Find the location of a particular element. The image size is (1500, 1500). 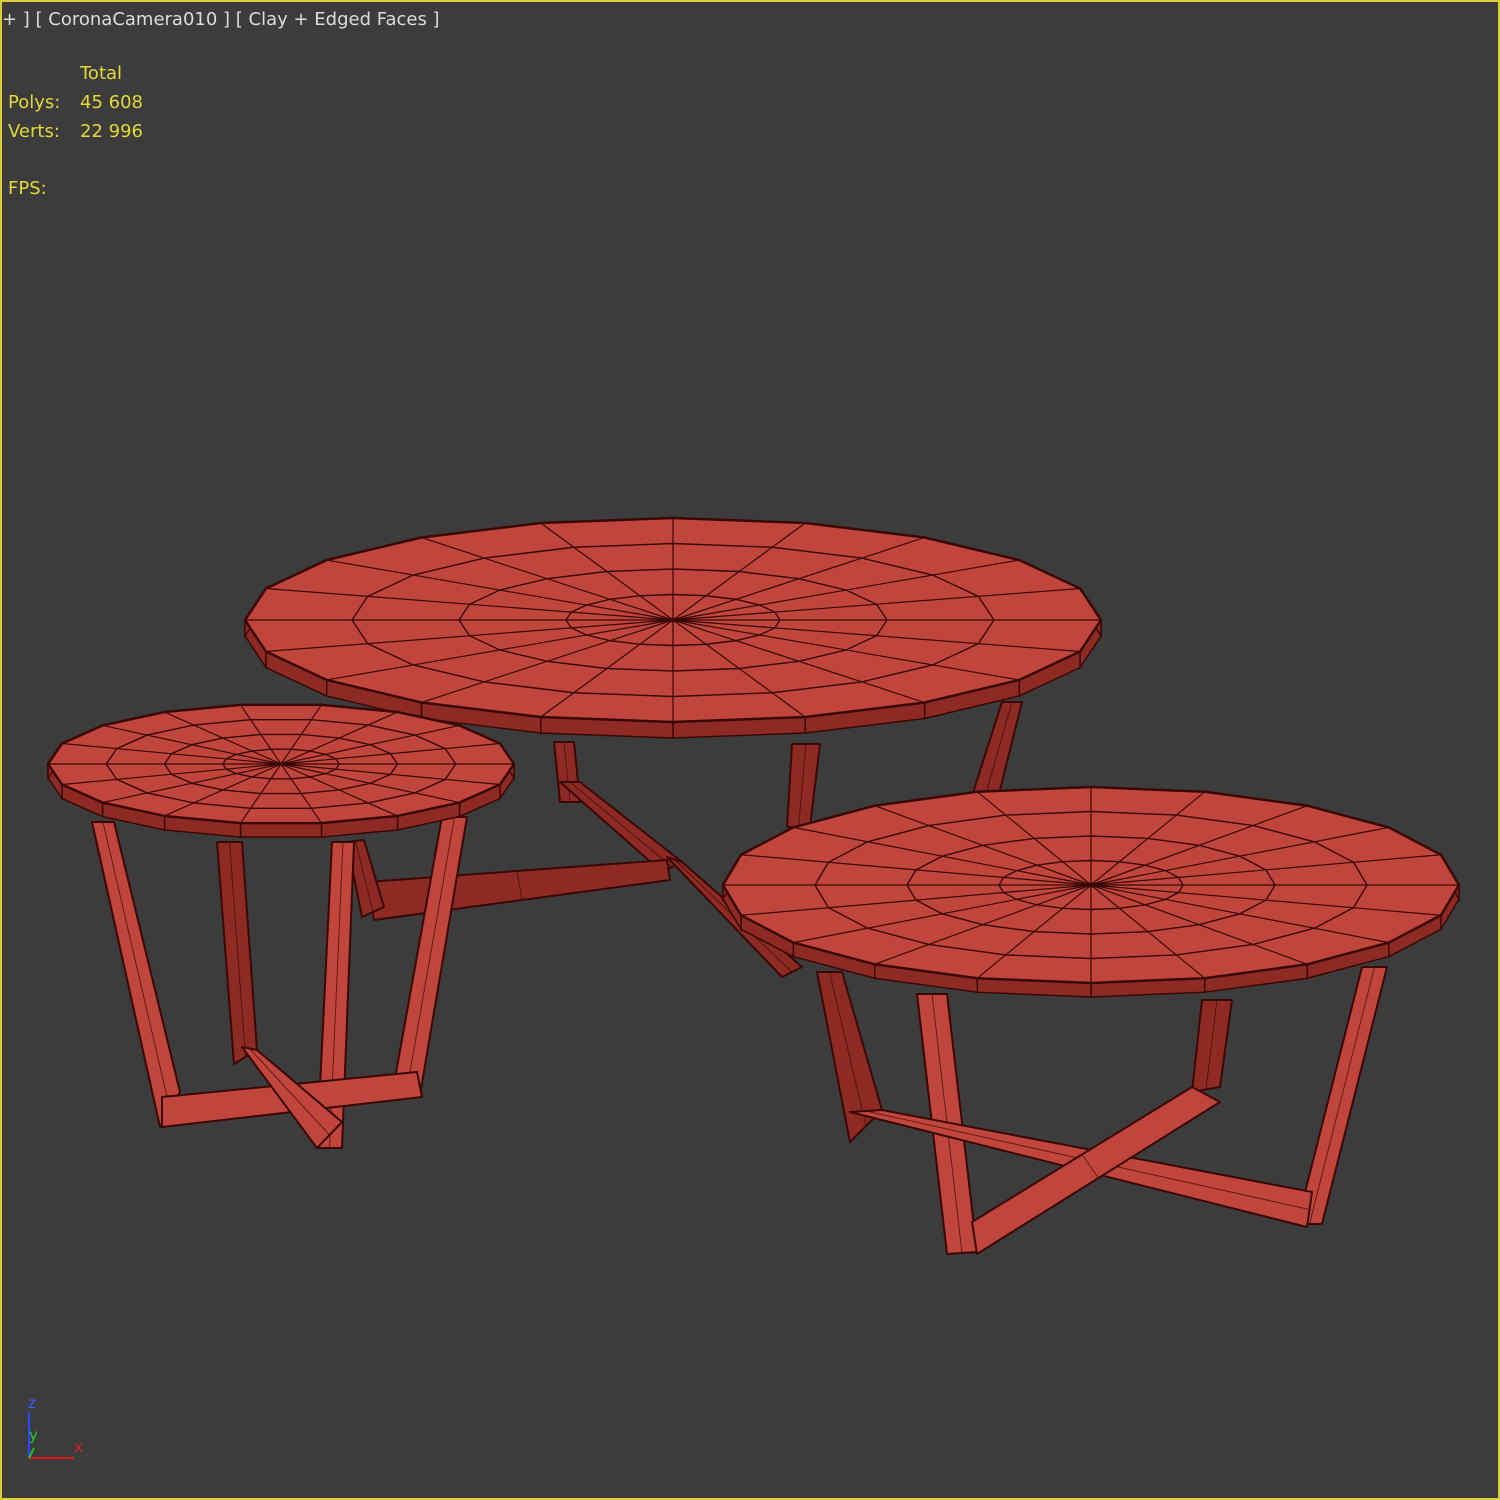

axis-z-label: z is located at coordinates (32, 1403).